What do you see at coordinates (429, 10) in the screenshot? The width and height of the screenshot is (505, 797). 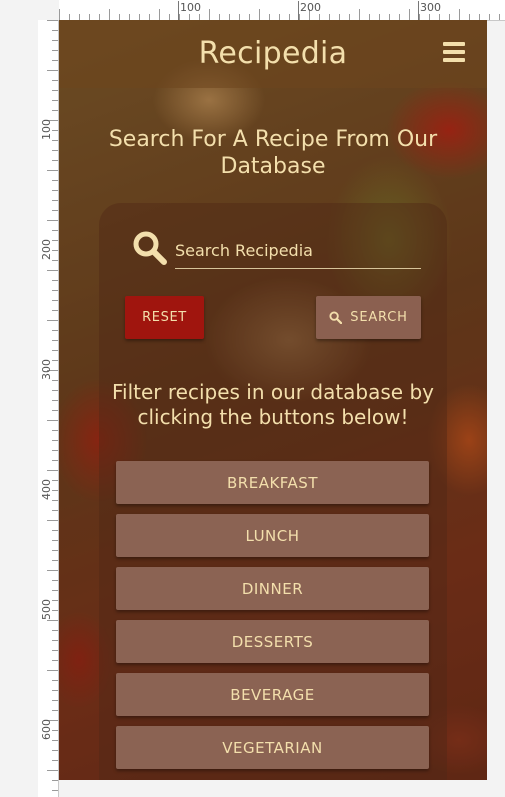 I see `ruler-top-label: 300` at bounding box center [429, 10].